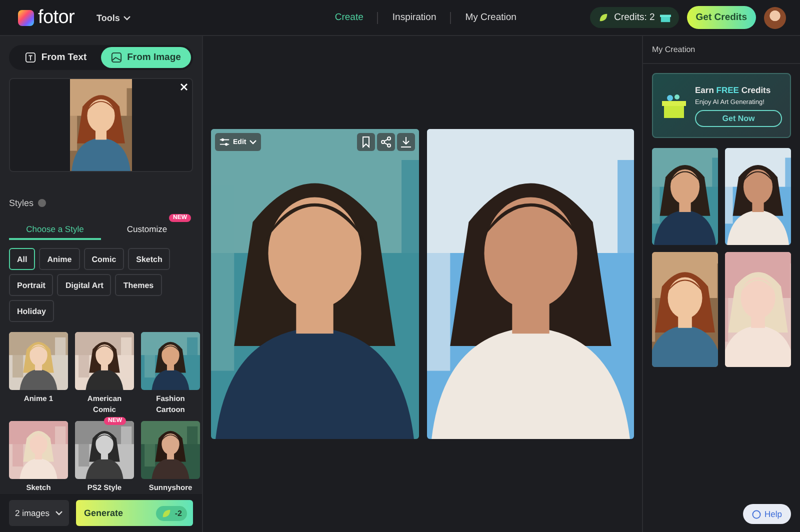  What do you see at coordinates (756, 514) in the screenshot?
I see `help-icon` at bounding box center [756, 514].